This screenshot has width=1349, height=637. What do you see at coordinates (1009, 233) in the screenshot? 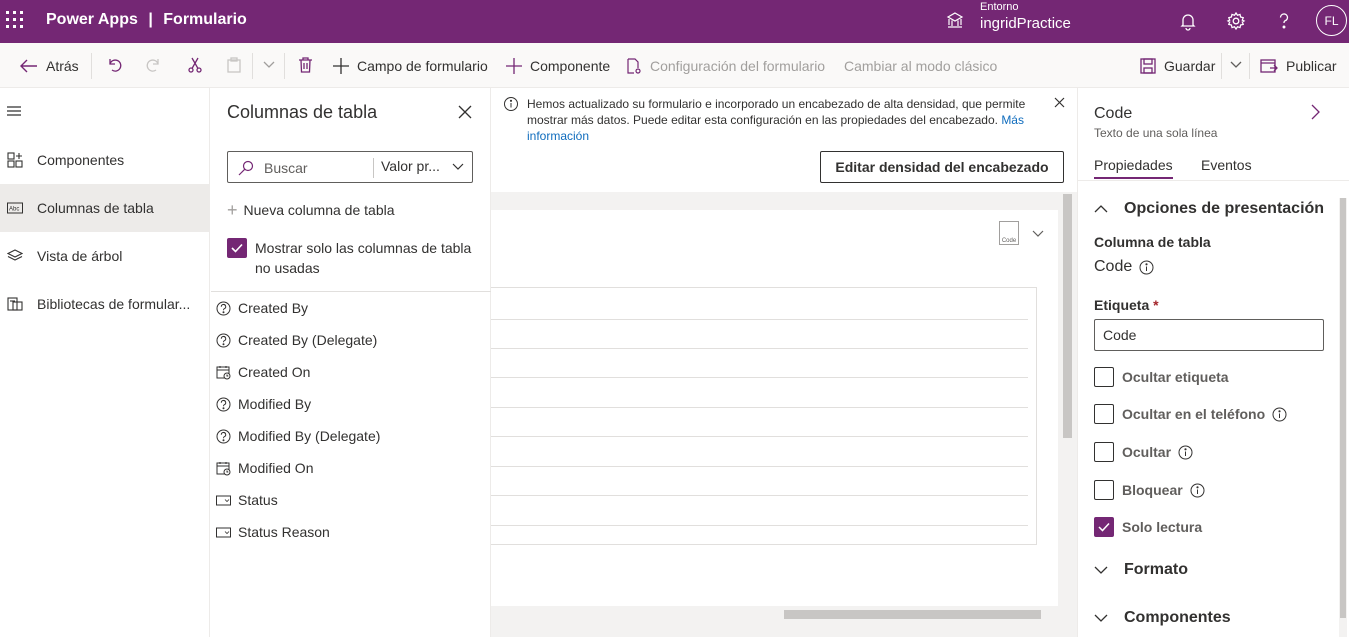
I see `field-type-icon: Code` at bounding box center [1009, 233].